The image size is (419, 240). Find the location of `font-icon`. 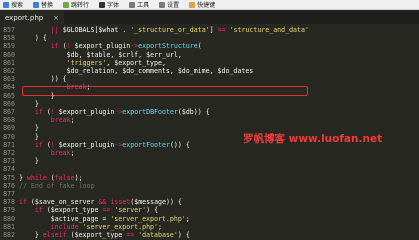

font-icon is located at coordinates (102, 4).